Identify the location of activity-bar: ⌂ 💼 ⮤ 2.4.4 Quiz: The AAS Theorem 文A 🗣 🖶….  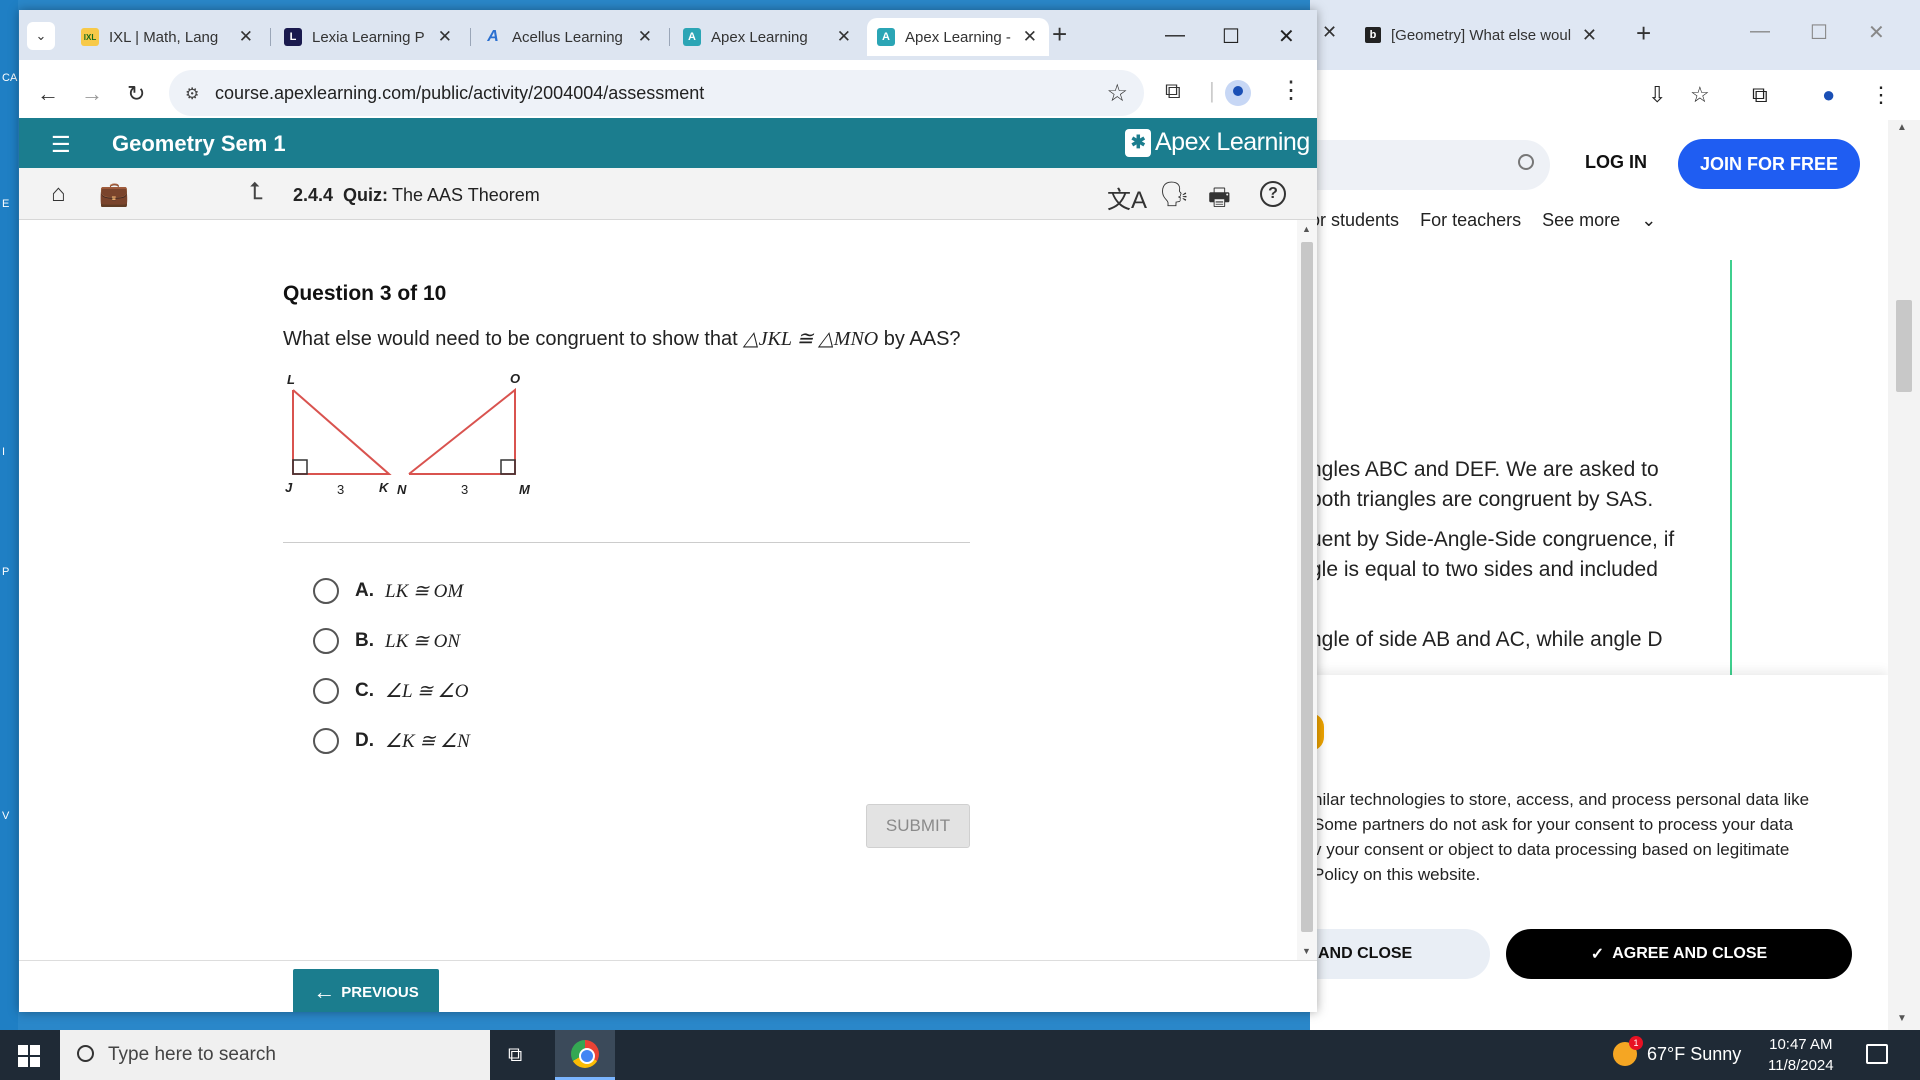
(668, 194).